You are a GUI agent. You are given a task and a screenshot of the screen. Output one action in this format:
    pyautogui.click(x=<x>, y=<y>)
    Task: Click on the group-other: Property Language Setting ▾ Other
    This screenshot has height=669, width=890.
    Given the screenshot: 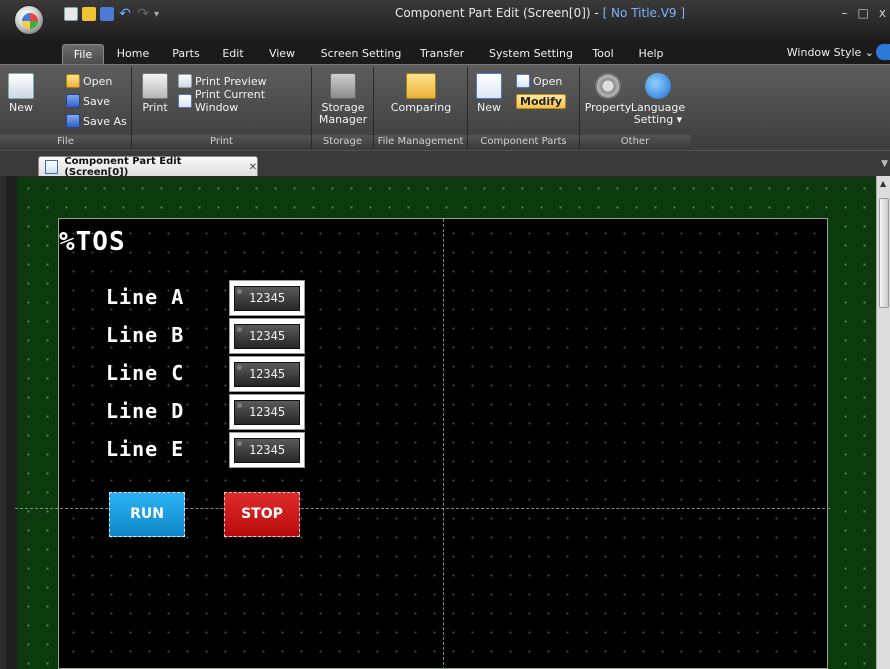 What is the action you would take?
    pyautogui.click(x=635, y=108)
    